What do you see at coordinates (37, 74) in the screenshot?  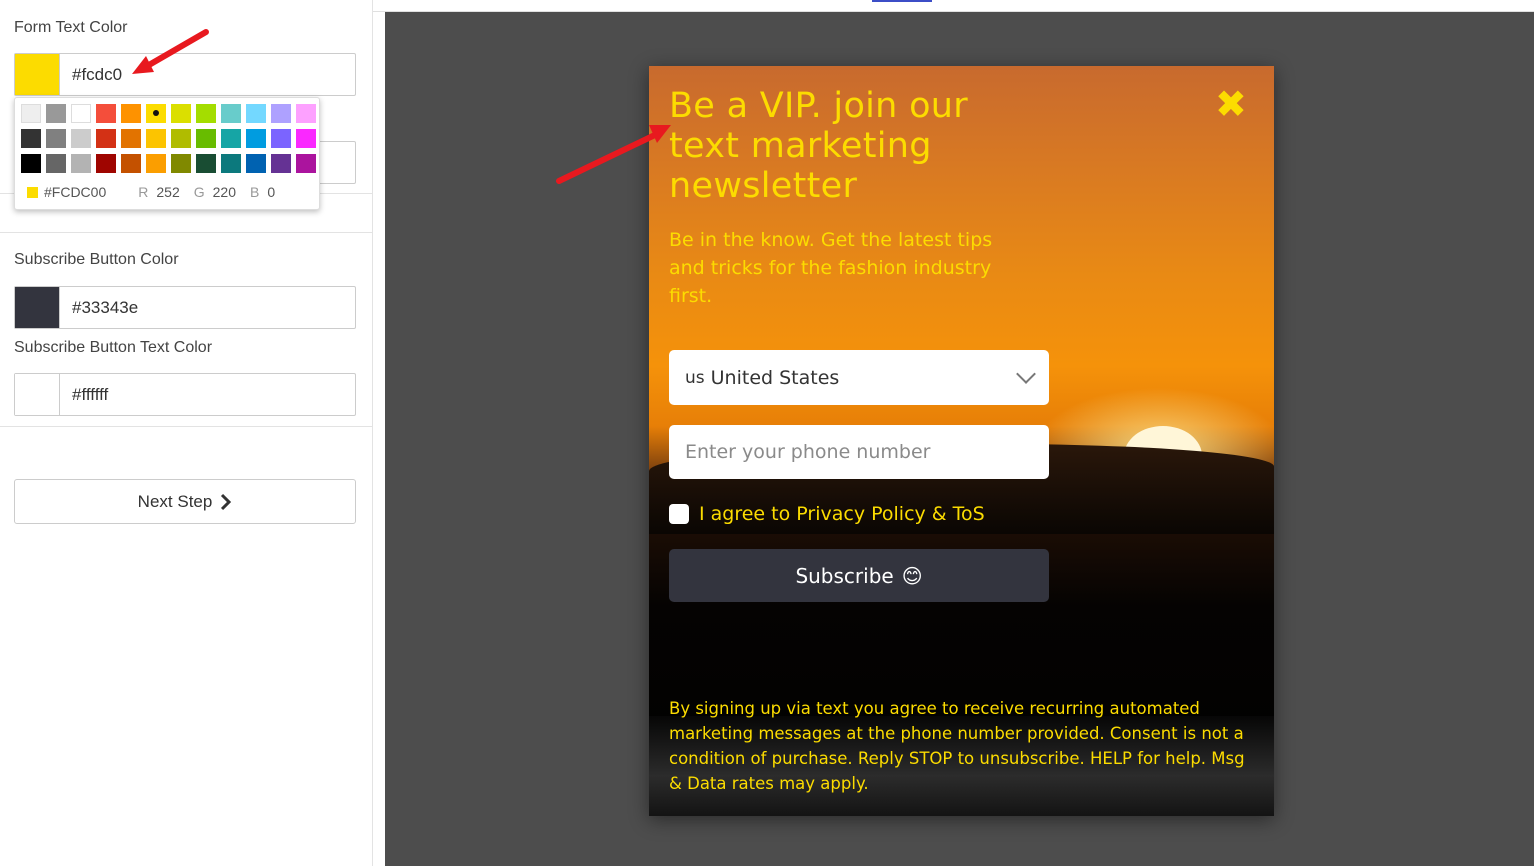 I see `form-text-color-swatch` at bounding box center [37, 74].